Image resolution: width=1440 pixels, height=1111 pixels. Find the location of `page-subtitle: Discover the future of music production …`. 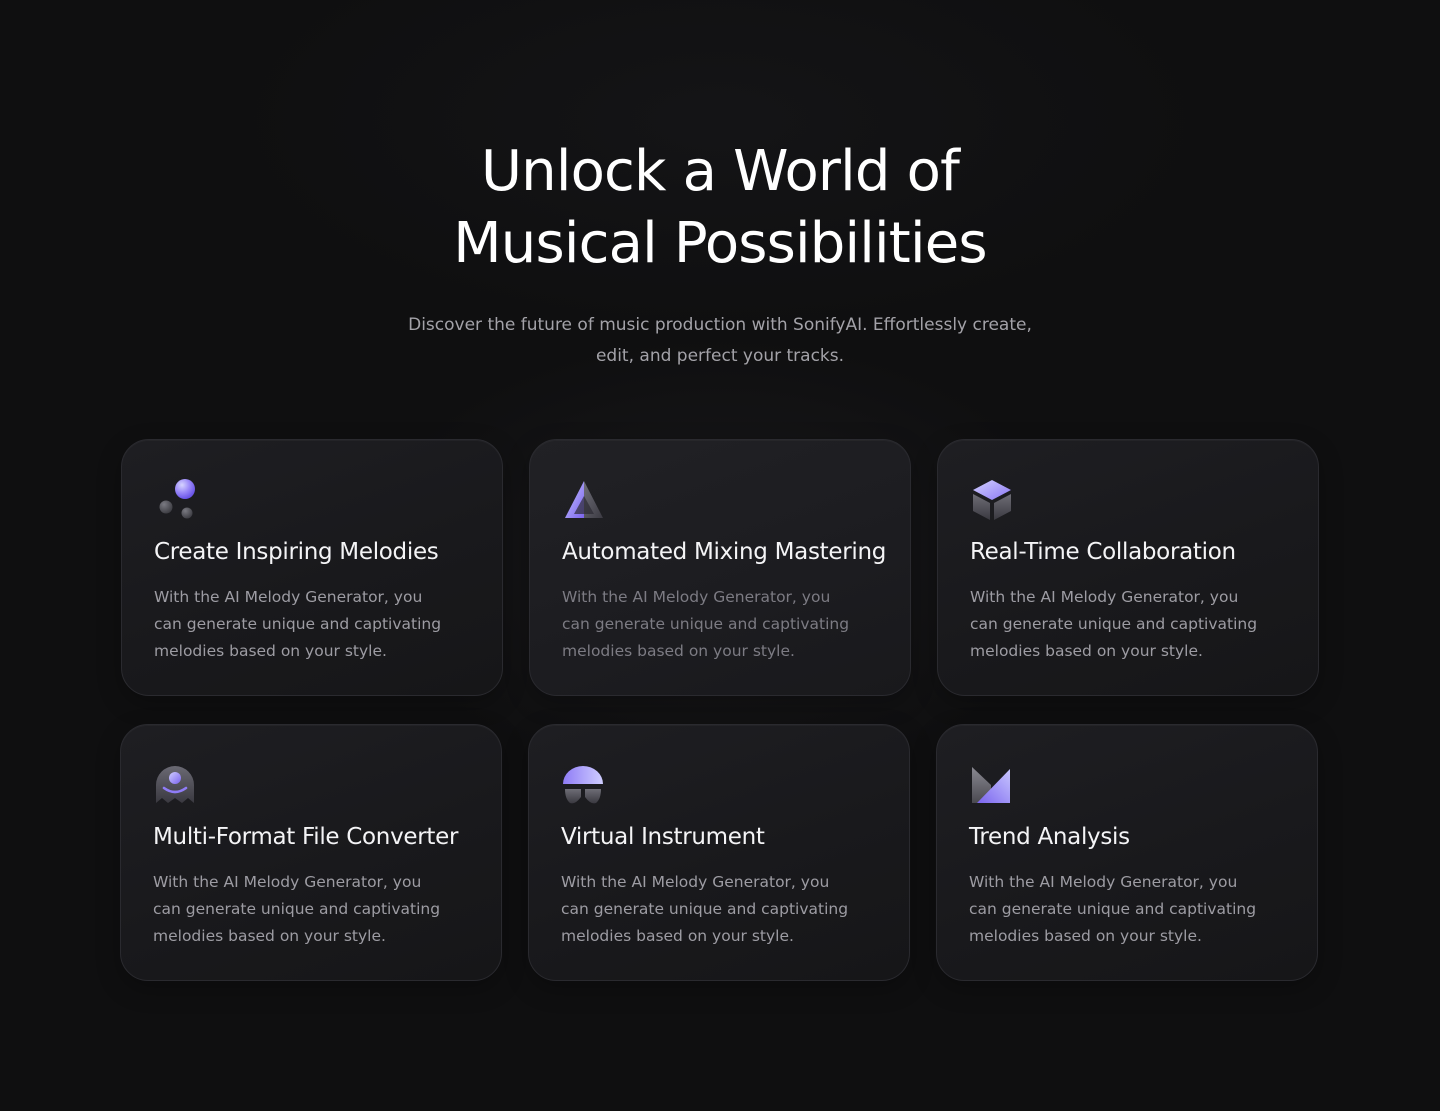

page-subtitle: Discover the future of music production … is located at coordinates (720, 340).